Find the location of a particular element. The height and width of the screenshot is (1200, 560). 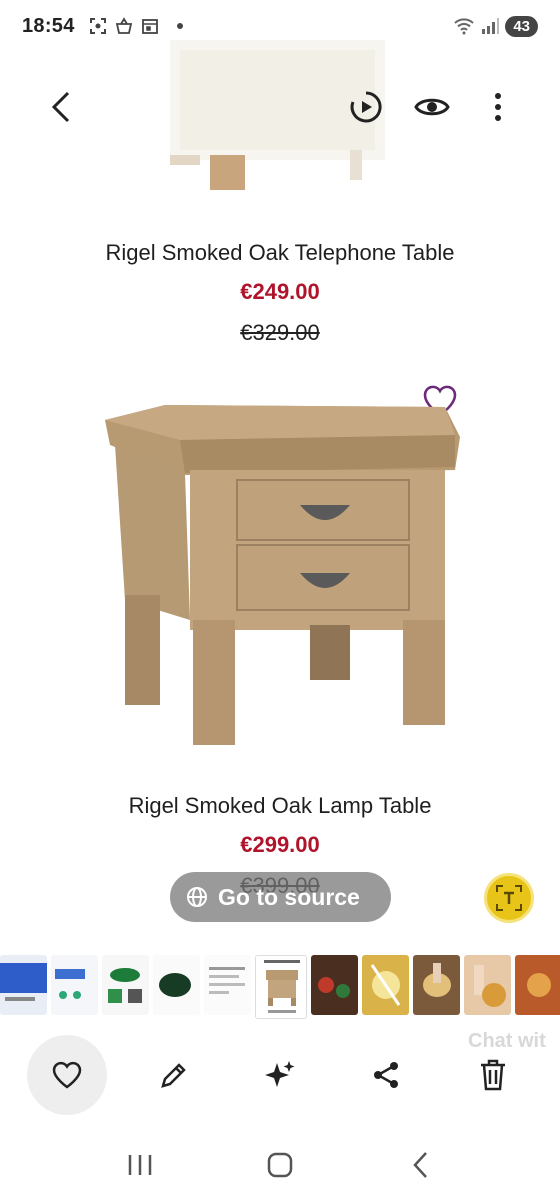

more-notifications-dot is located at coordinates (179, 26).